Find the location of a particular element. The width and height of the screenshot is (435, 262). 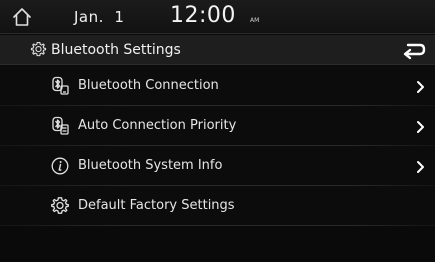

date-display: Jan. 1 is located at coordinates (99, 17).